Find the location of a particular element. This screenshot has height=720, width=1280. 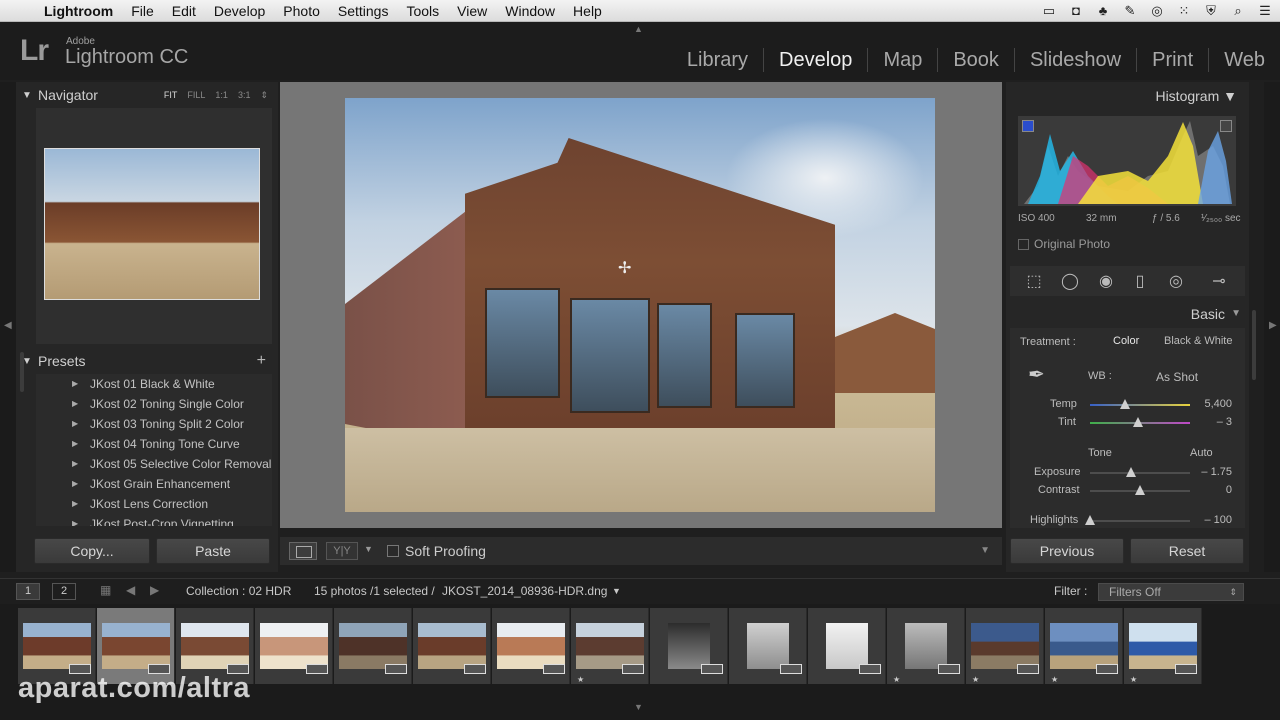

temp-slider is located at coordinates (1140, 404).